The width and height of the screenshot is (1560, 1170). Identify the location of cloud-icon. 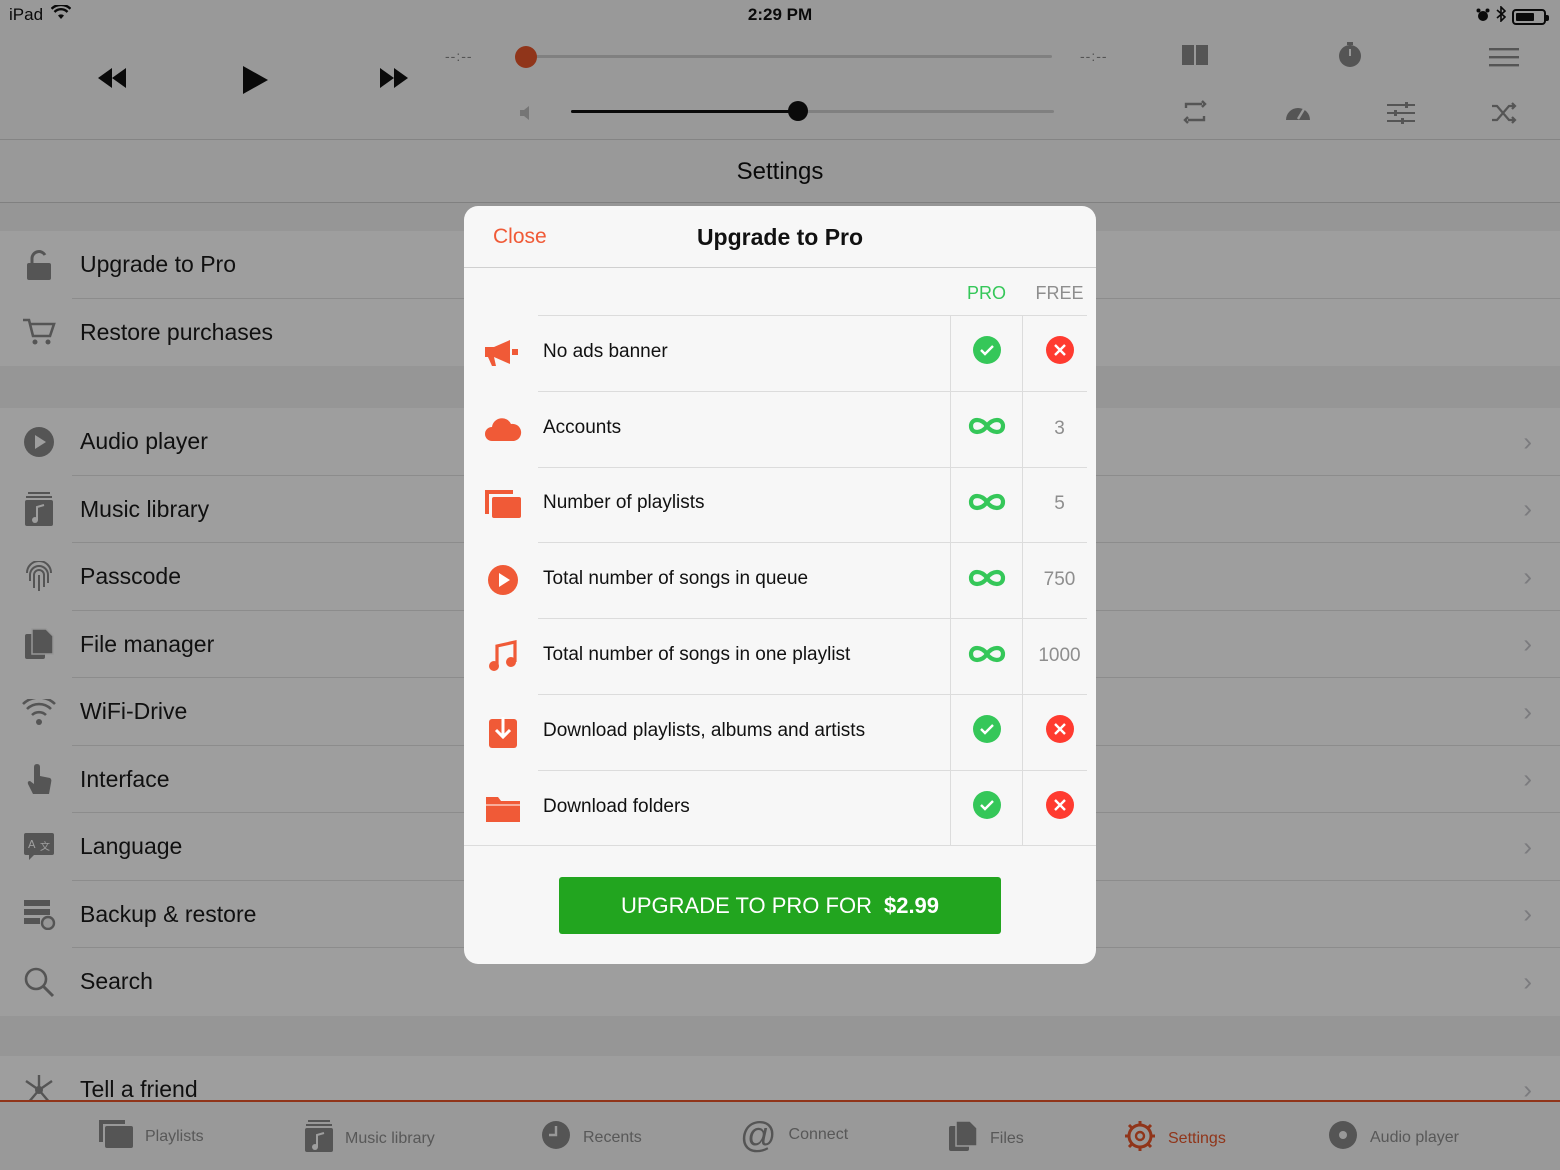
(503, 429).